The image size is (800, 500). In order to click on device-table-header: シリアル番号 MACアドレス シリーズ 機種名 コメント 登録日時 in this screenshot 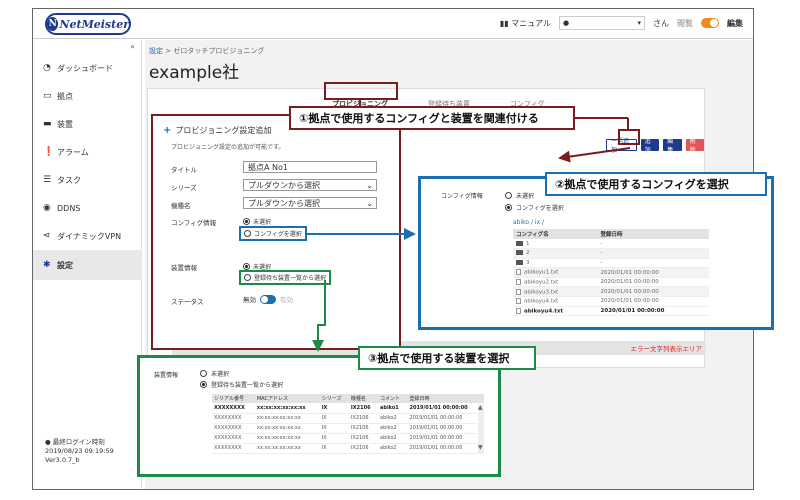, I will do `click(348, 398)`.